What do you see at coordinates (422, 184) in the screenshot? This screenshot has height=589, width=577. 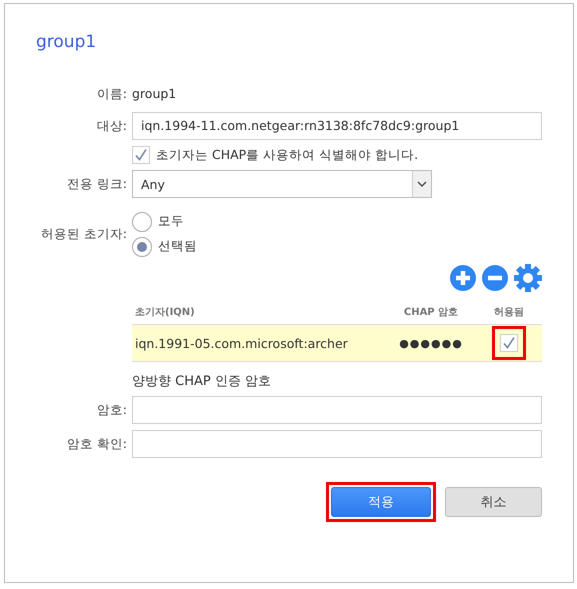 I see `chevron-down-icon` at bounding box center [422, 184].